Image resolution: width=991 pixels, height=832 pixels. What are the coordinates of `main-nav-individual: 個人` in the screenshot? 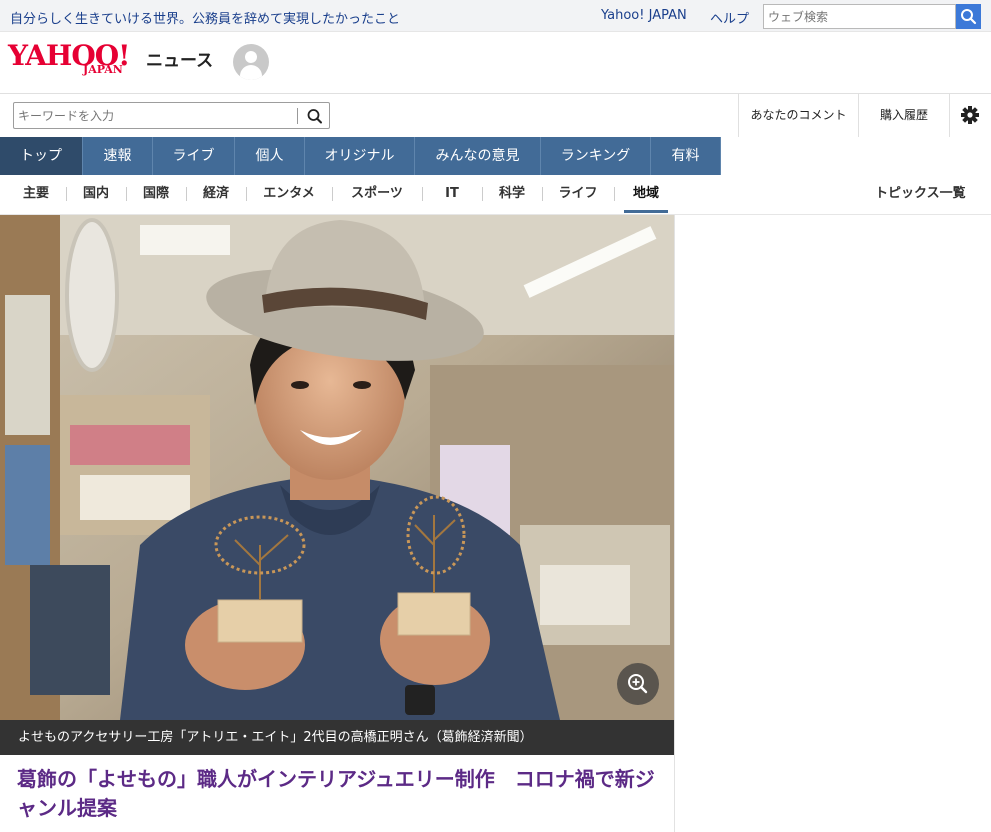 It's located at (270, 156).